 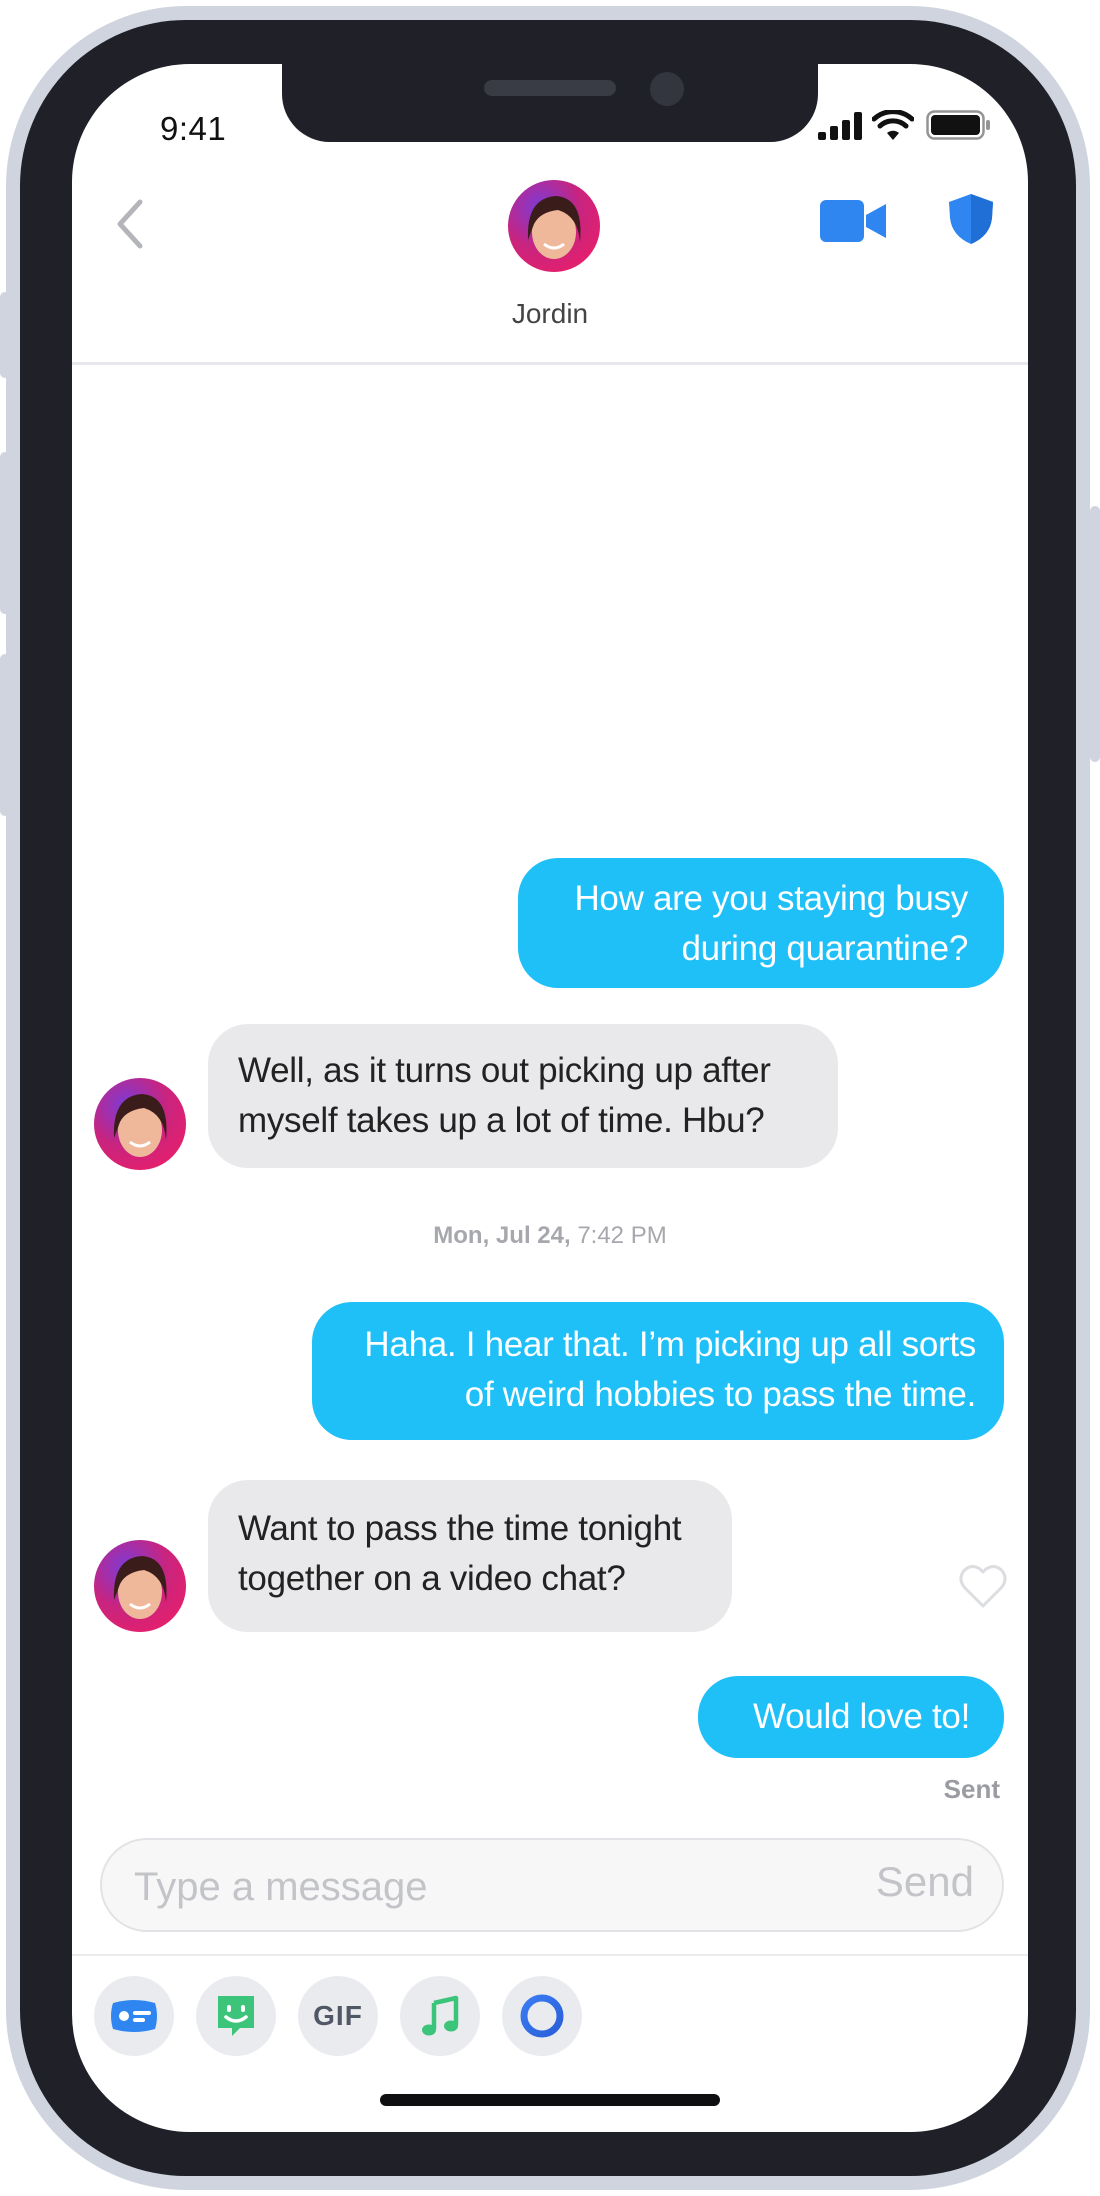 I want to click on message-text: during quarantine?, so click(x=825, y=948).